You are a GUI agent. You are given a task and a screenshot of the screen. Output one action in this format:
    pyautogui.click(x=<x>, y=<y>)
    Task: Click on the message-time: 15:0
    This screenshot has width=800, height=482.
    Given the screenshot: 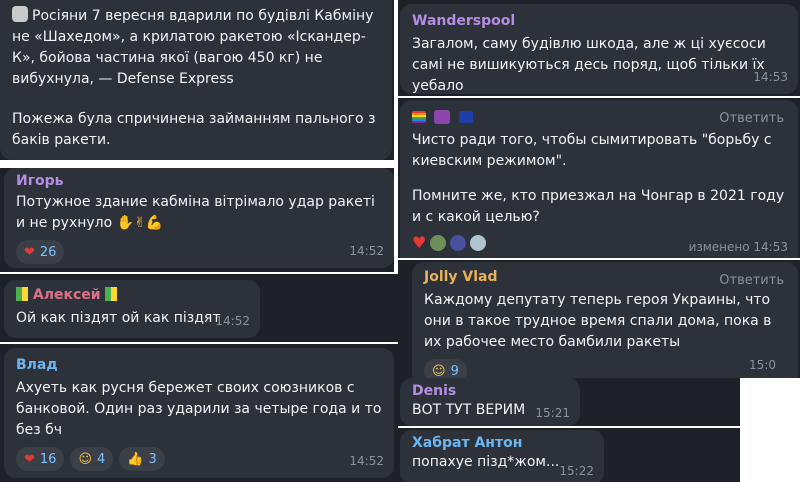 What is the action you would take?
    pyautogui.click(x=762, y=365)
    